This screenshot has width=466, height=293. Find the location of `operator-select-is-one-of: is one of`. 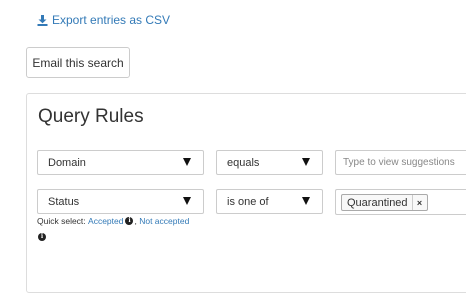

operator-select-is-one-of: is one of is located at coordinates (269, 201).